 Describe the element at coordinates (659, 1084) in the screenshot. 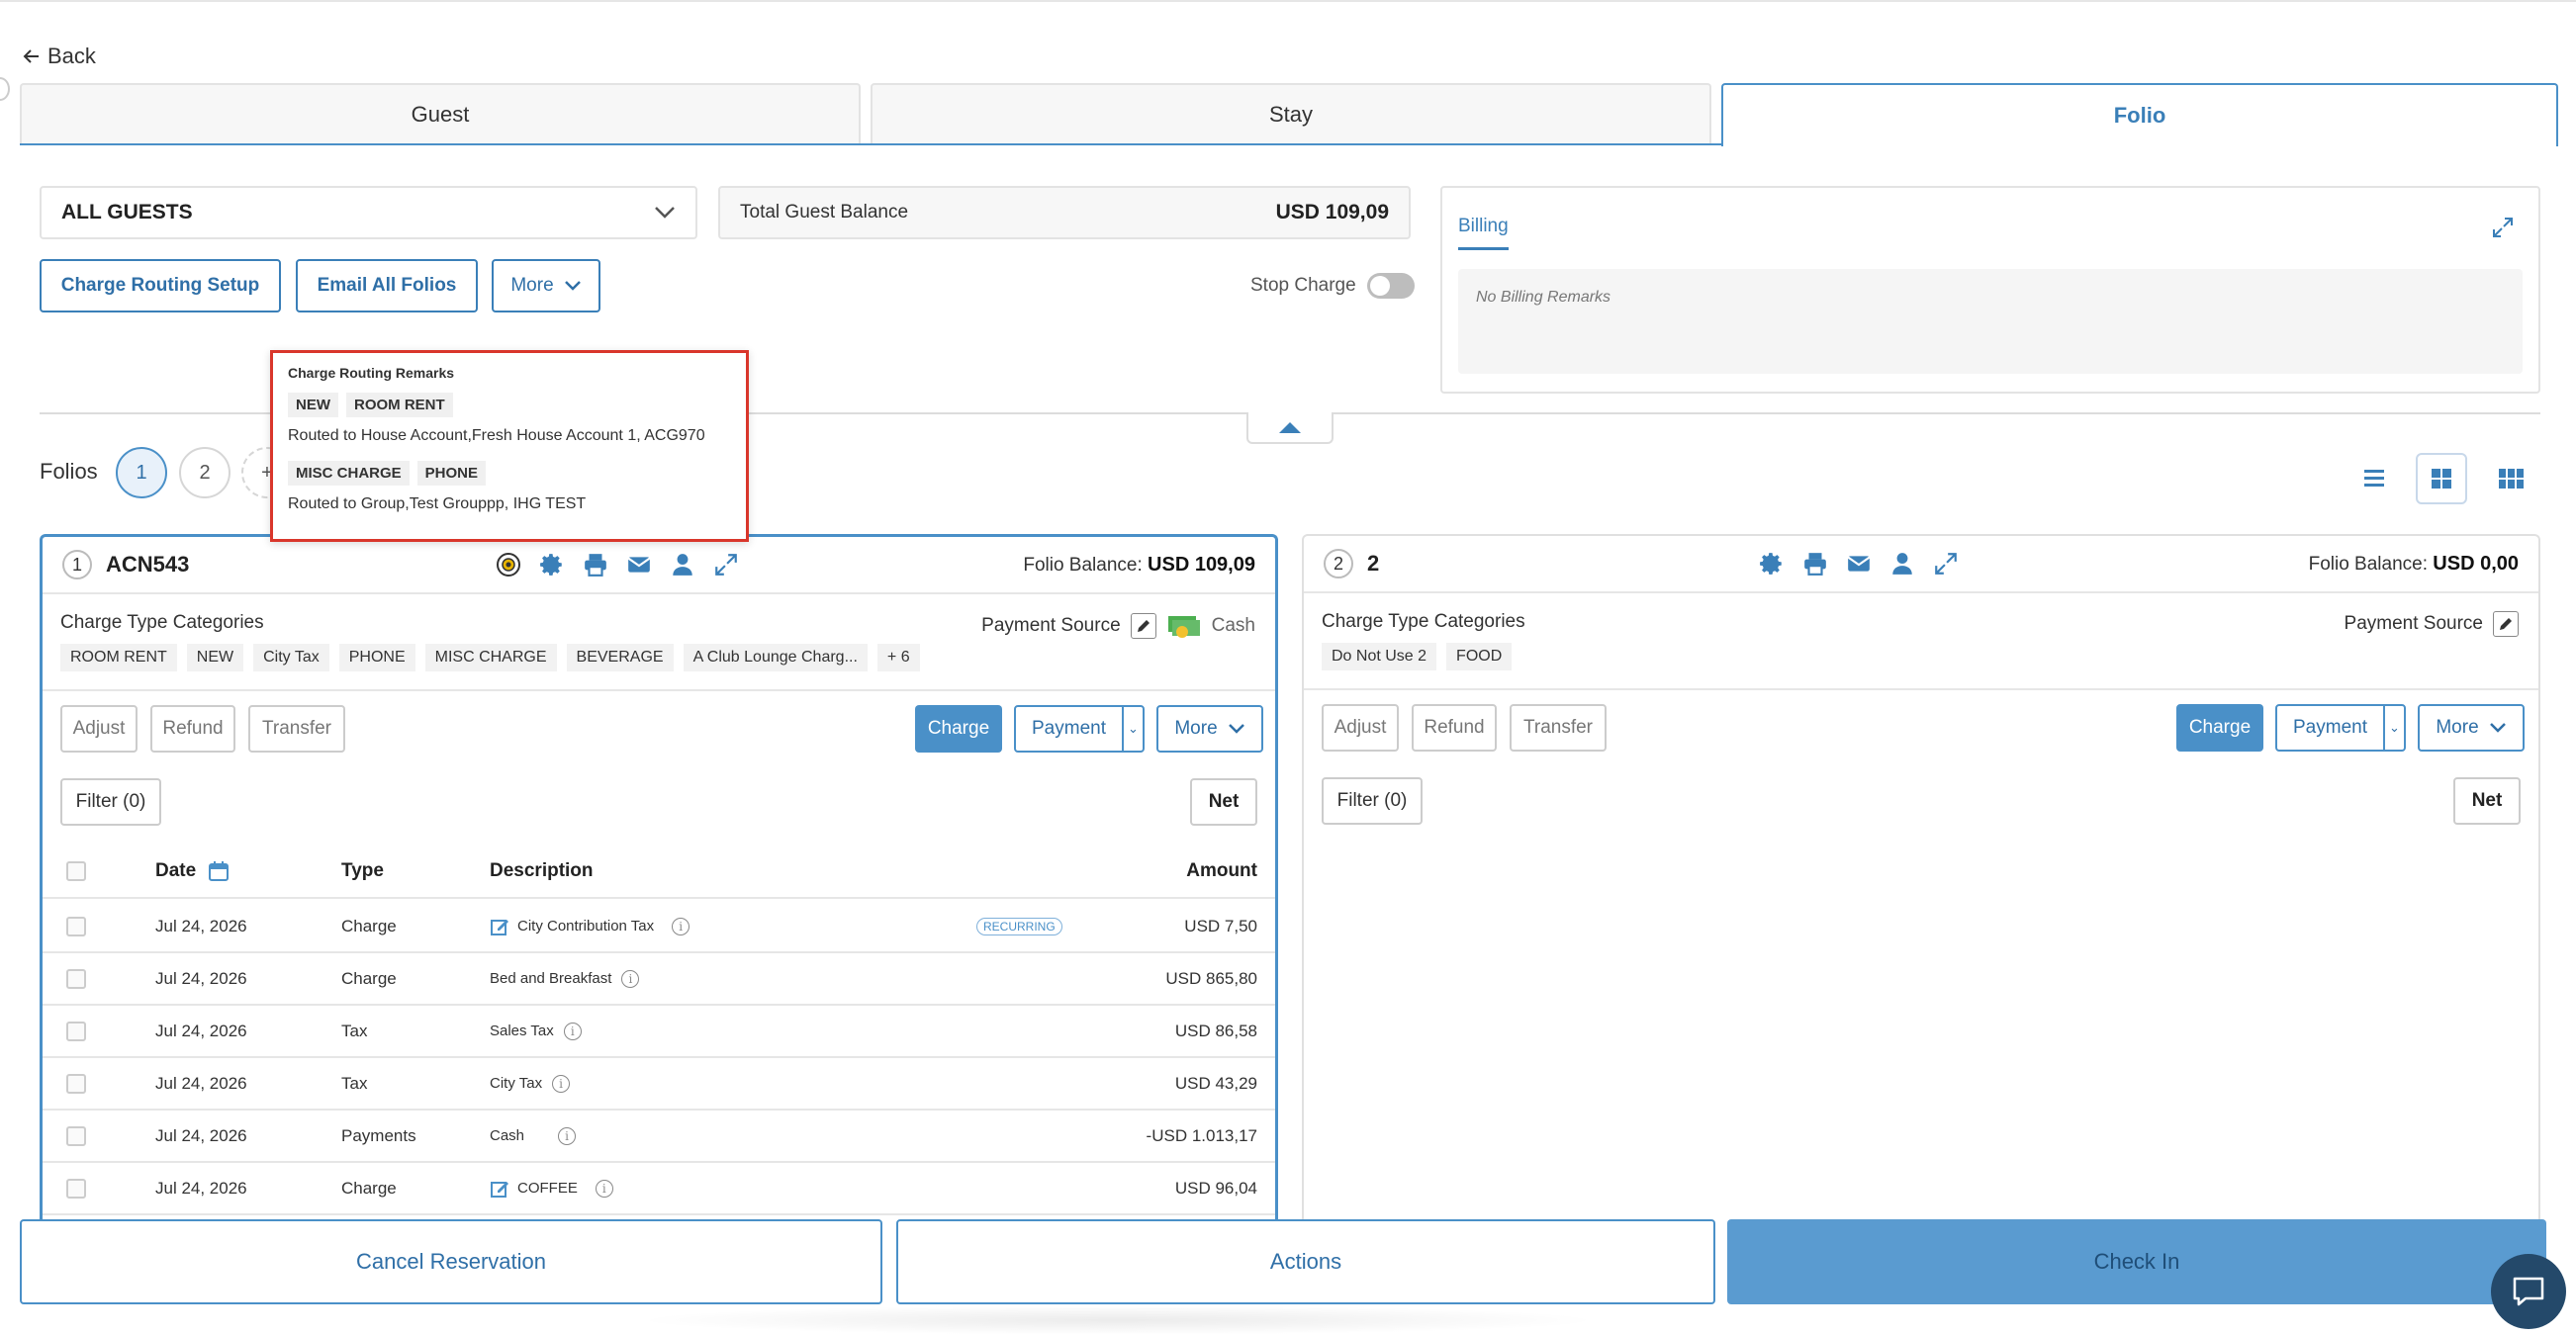

I see `table-row: Jul 24, 2026 Tax City Tax i USD 43,29` at that location.